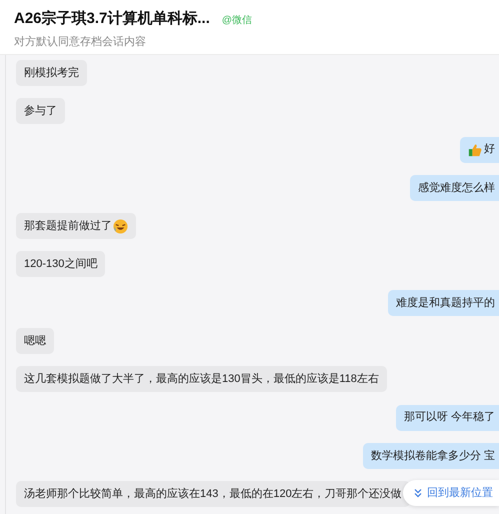 This screenshot has height=514, width=499. Describe the element at coordinates (35, 341) in the screenshot. I see `message-text: 嗯嗯` at that location.